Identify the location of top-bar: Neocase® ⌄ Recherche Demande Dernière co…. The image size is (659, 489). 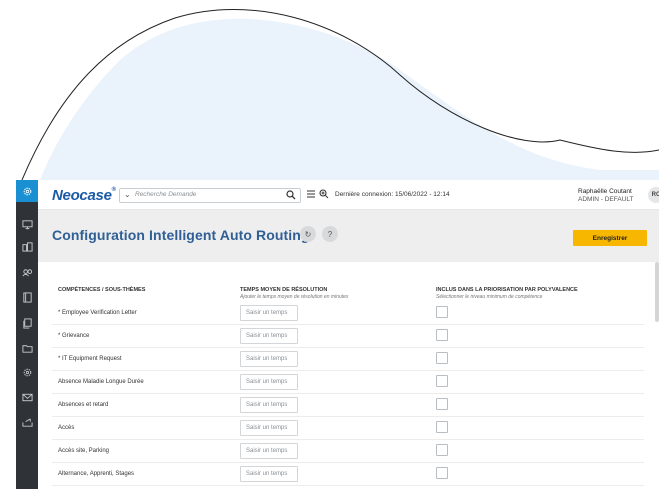
(348, 195).